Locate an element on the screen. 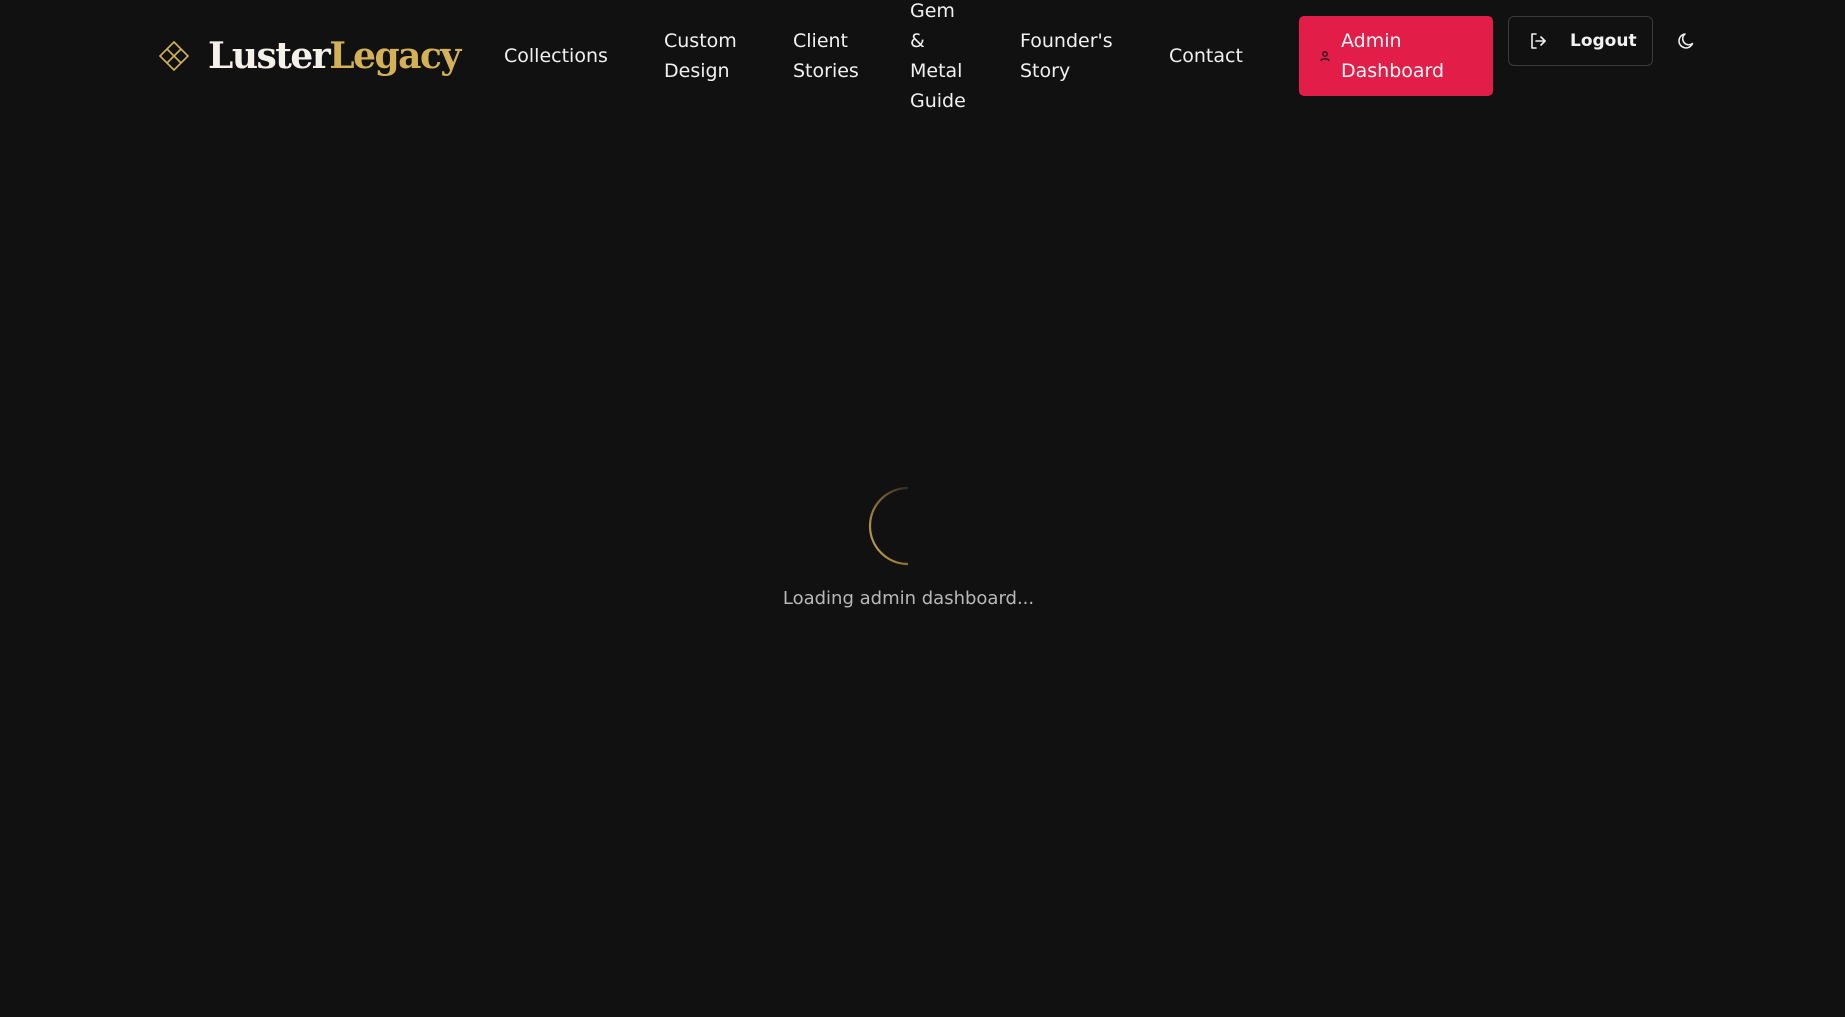 This screenshot has height=1017, width=1845. moon-icon is located at coordinates (1686, 41).